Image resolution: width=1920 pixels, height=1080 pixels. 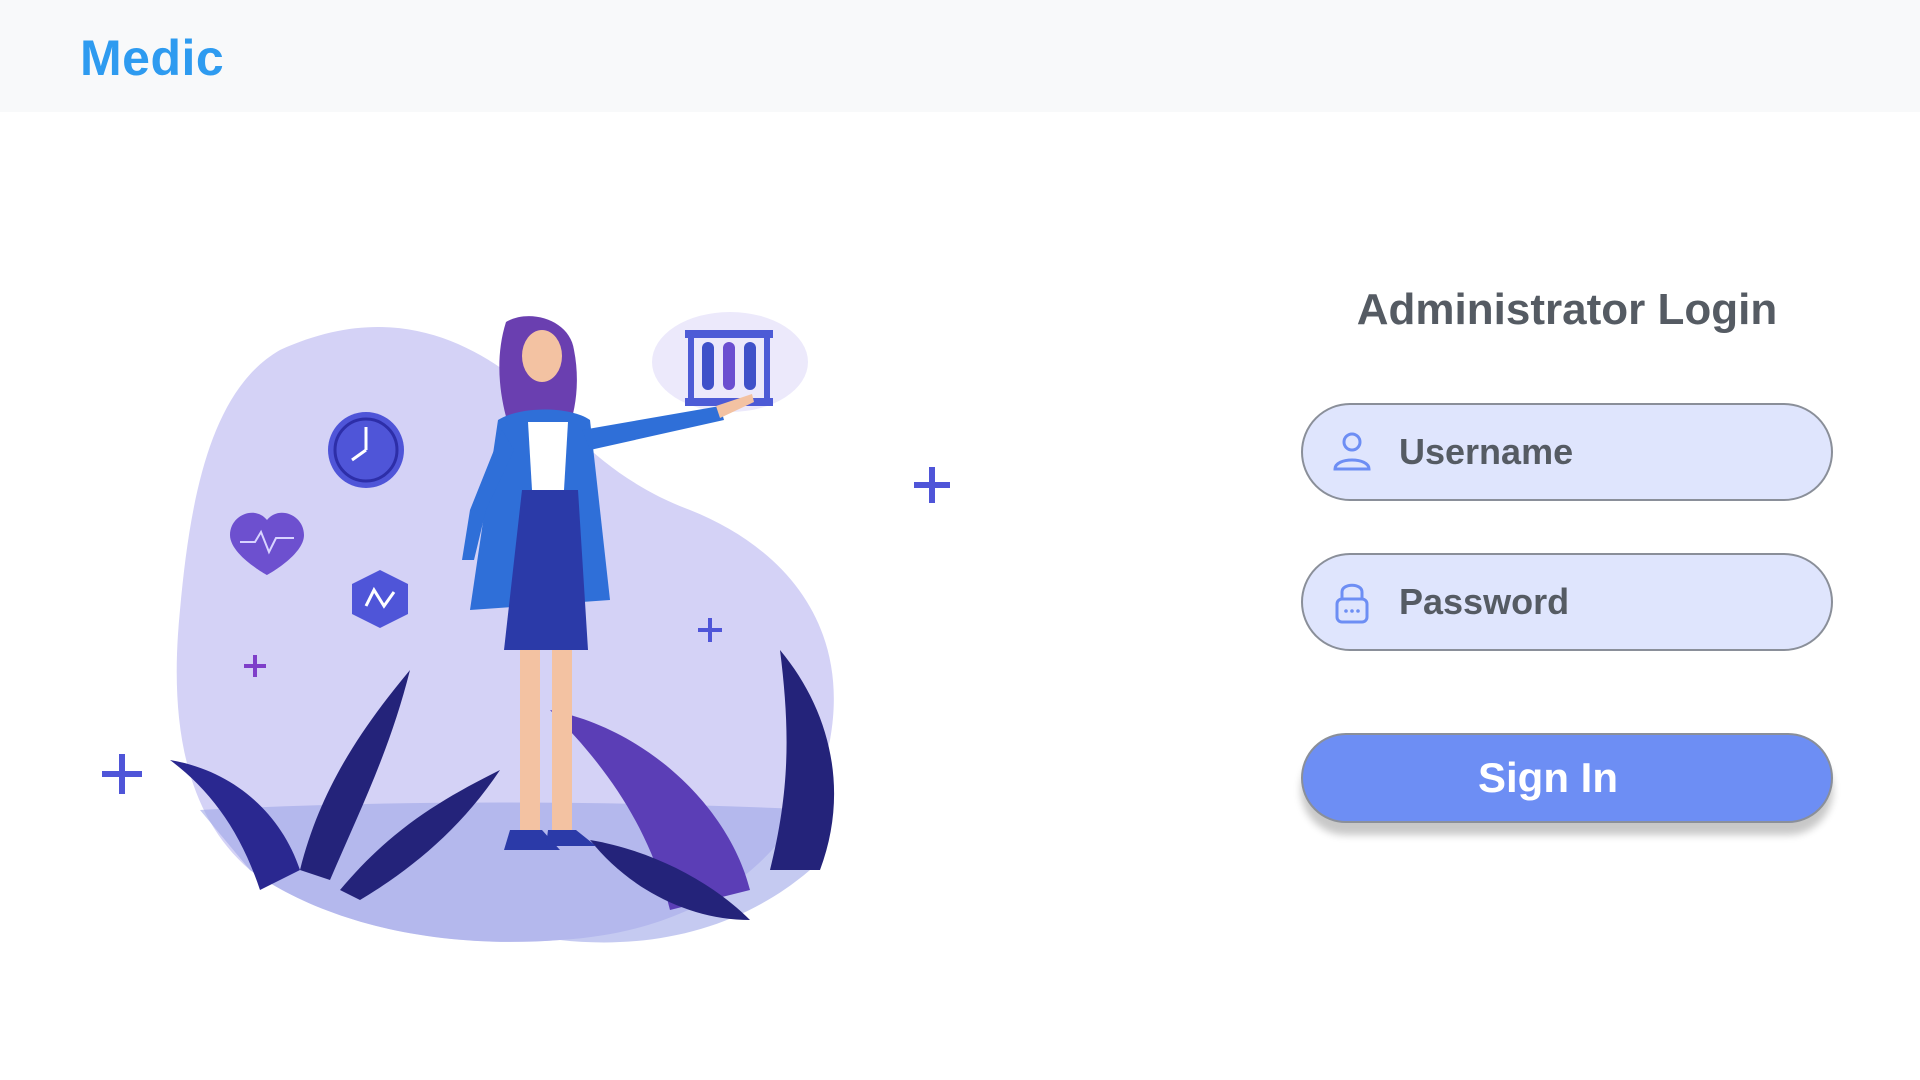 I want to click on login-title: Administrator Login, so click(x=1567, y=309).